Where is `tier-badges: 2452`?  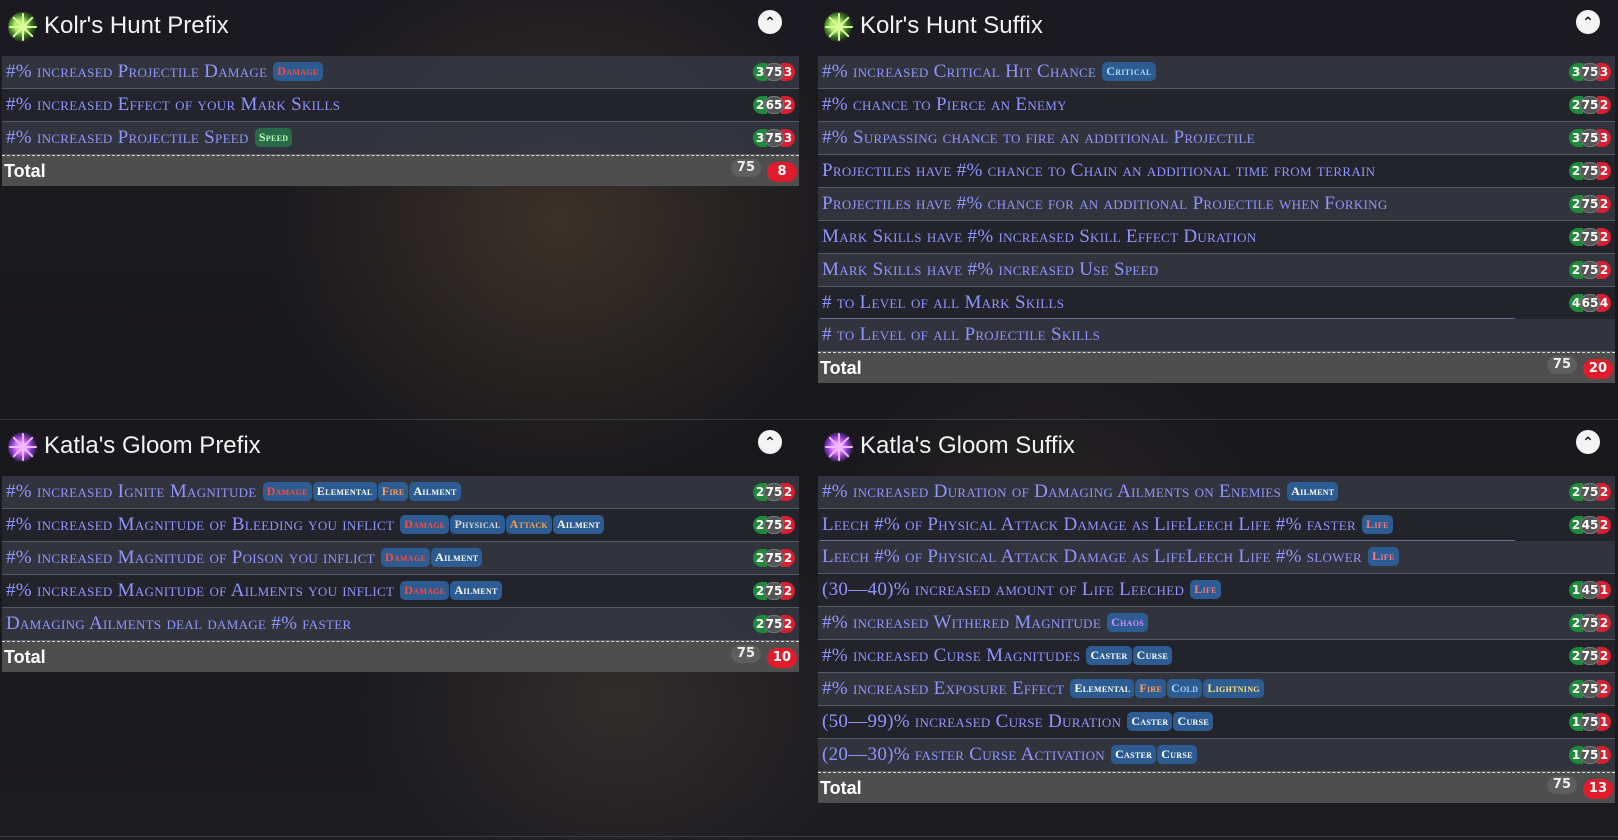 tier-badges: 2452 is located at coordinates (1590, 525).